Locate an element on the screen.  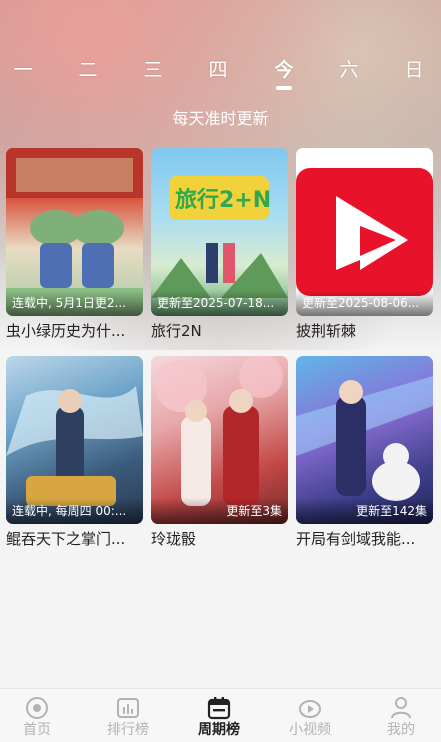
update-subtitle: 每天准时更新 is located at coordinates (220, 118).